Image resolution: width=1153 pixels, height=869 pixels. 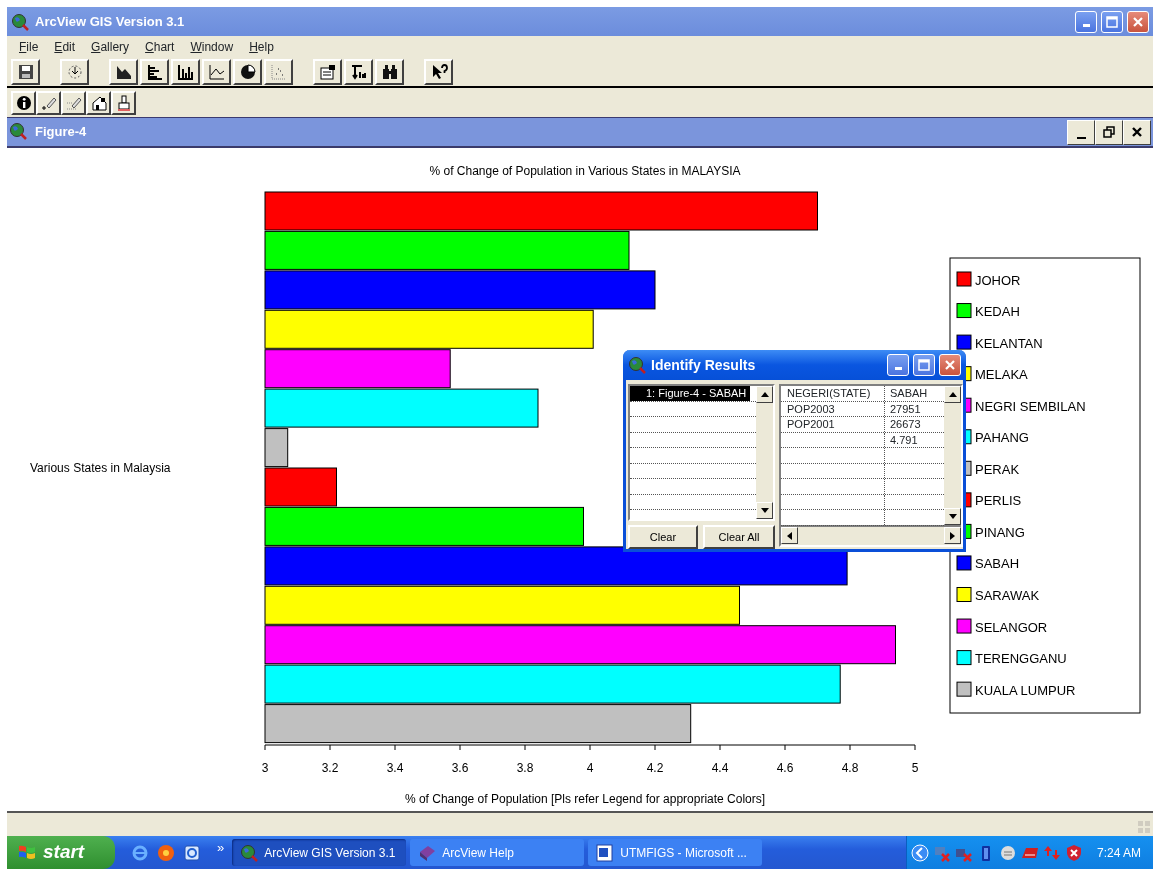 I want to click on legend-label: PINANG, so click(x=1000, y=532).